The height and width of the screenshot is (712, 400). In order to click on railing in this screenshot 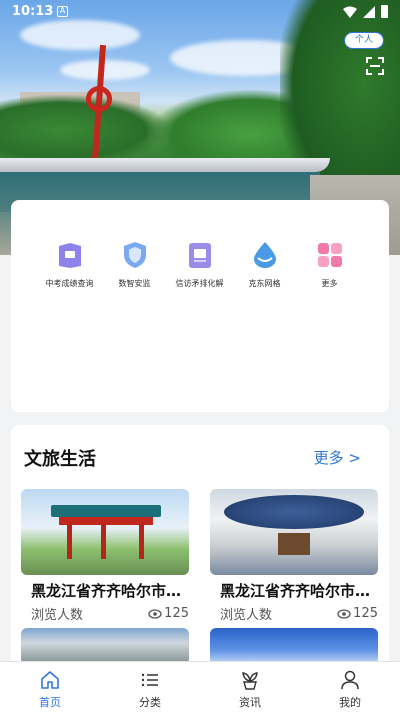, I will do `click(165, 165)`.